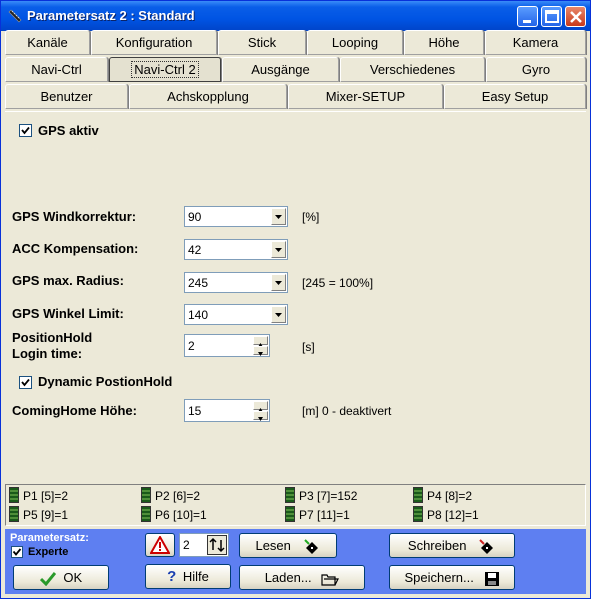 The image size is (591, 599). What do you see at coordinates (49, 538) in the screenshot?
I see `parametersatz-label: Parametersatz:` at bounding box center [49, 538].